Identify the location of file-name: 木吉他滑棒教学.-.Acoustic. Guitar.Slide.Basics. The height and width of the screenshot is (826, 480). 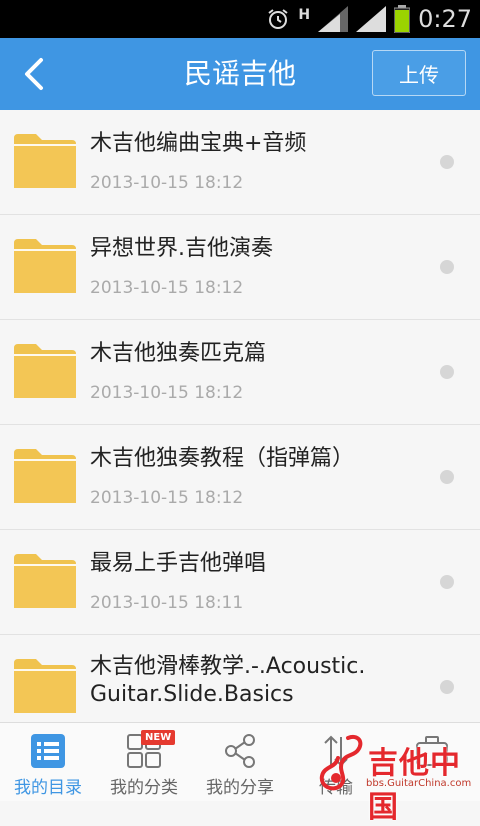
(228, 680).